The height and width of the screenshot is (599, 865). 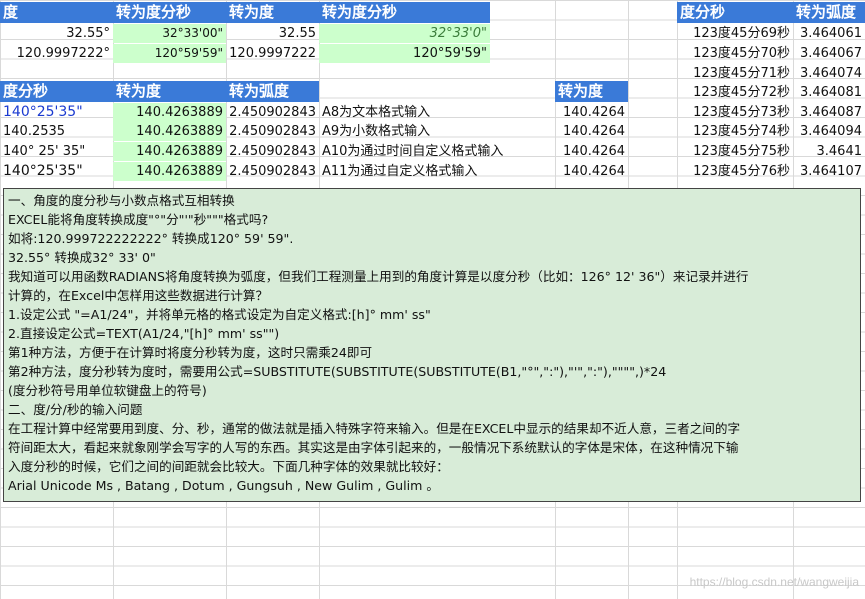 I want to click on cell-todeg-1: 32.55, so click(x=272, y=33).